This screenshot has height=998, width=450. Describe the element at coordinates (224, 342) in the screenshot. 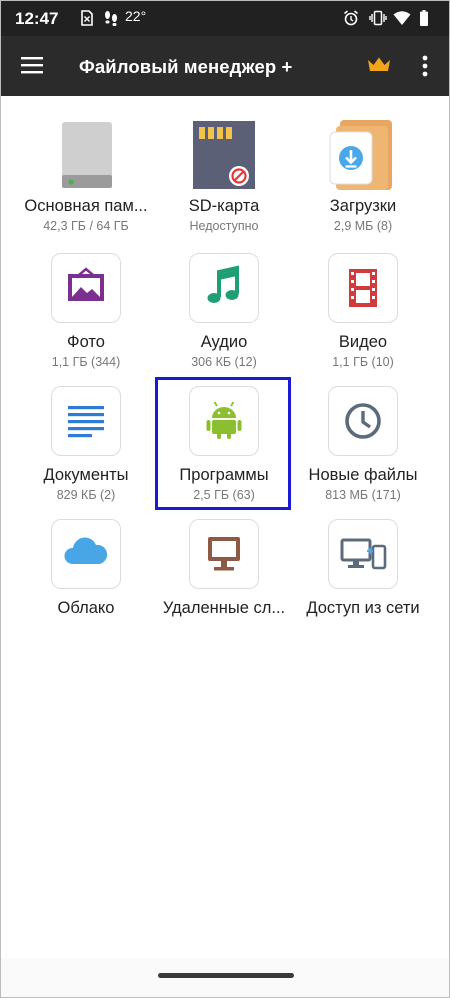

I see `tile-label: Аудио` at that location.